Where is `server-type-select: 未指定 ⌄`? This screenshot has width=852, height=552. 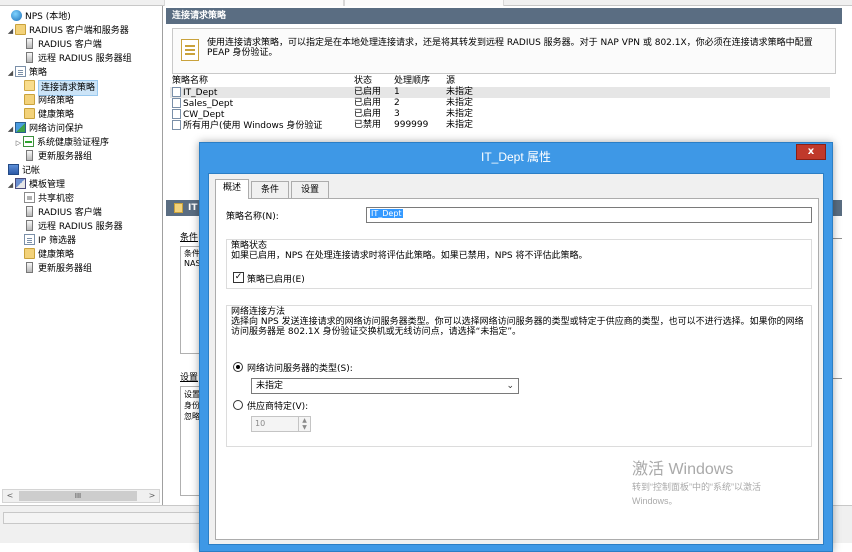
server-type-select: 未指定 ⌄ is located at coordinates (385, 386).